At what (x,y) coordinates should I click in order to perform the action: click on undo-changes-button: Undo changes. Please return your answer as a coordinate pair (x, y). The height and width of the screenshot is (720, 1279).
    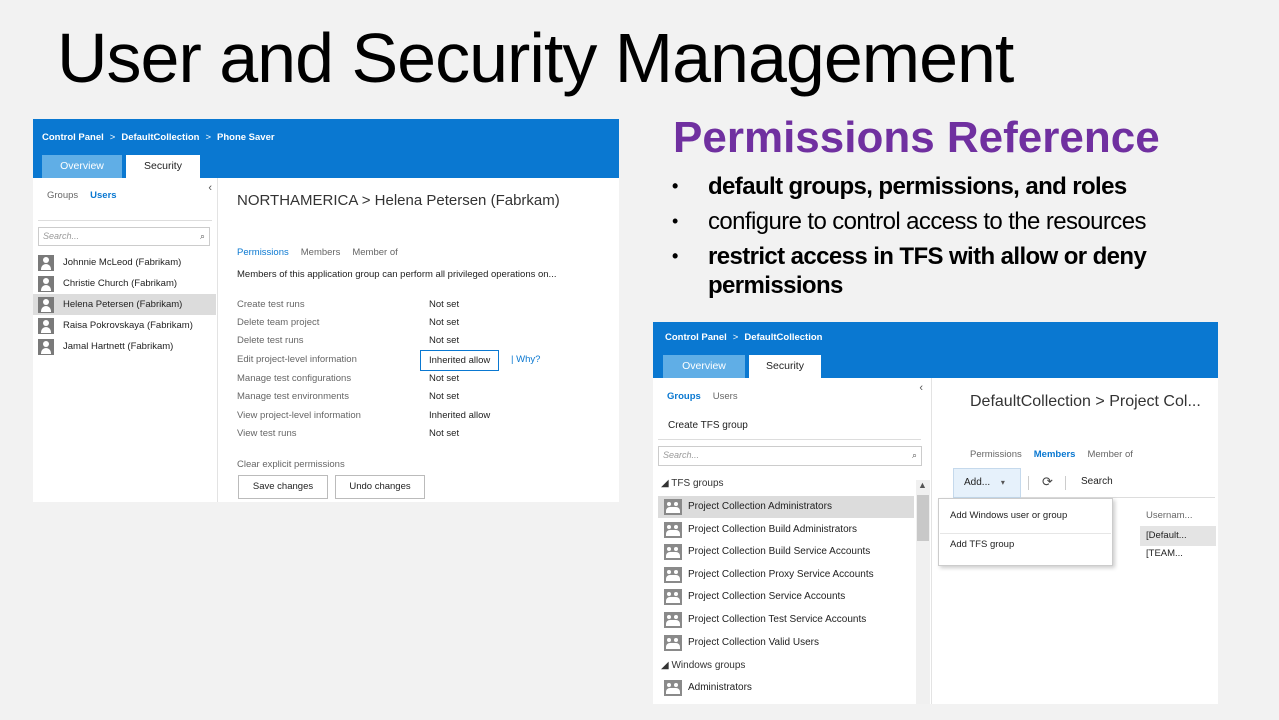
    Looking at the image, I should click on (380, 487).